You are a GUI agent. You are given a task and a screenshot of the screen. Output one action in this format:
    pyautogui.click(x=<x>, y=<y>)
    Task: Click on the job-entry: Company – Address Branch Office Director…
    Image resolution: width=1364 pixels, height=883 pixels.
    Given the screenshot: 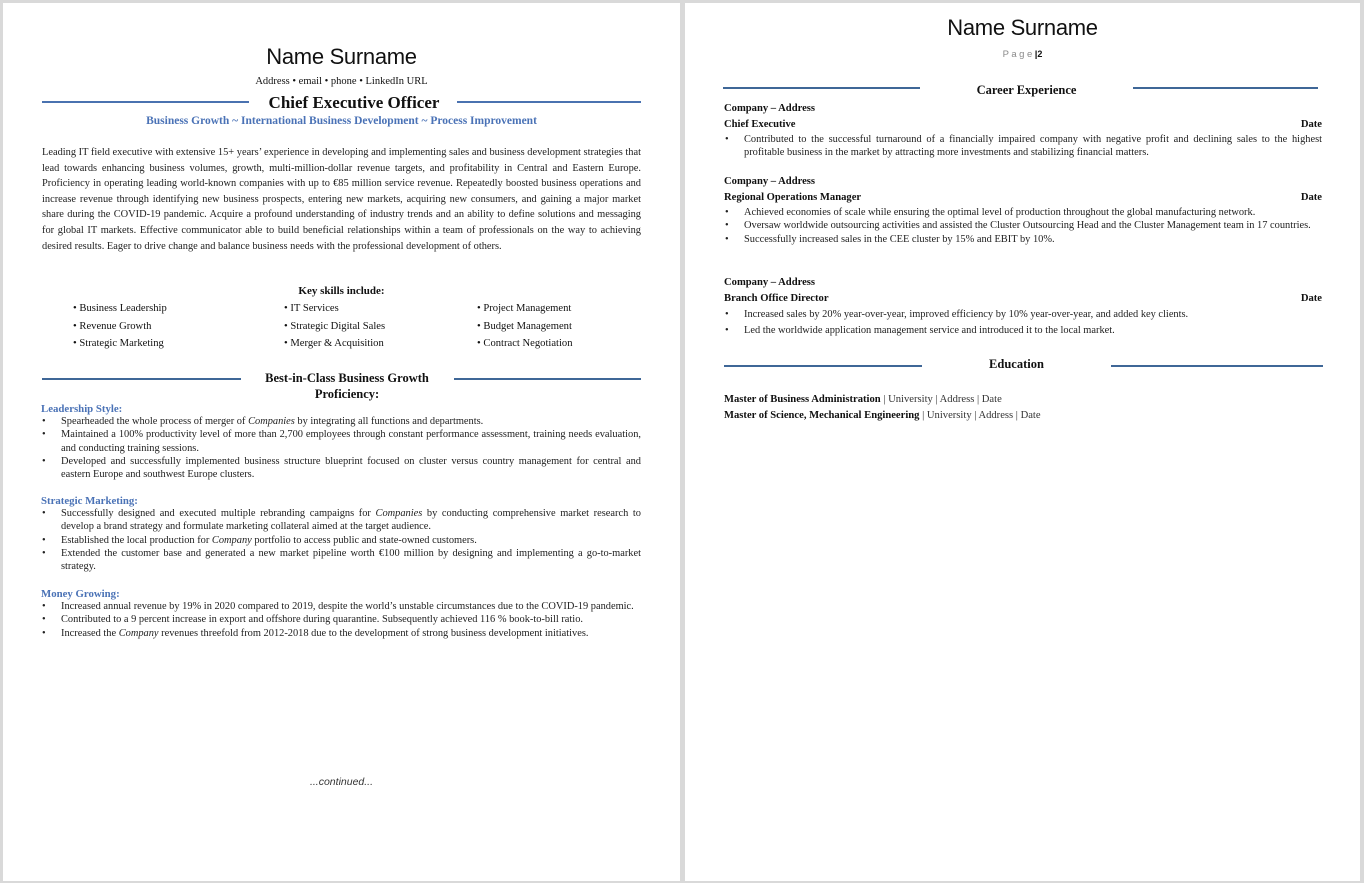 What is the action you would take?
    pyautogui.click(x=1023, y=307)
    